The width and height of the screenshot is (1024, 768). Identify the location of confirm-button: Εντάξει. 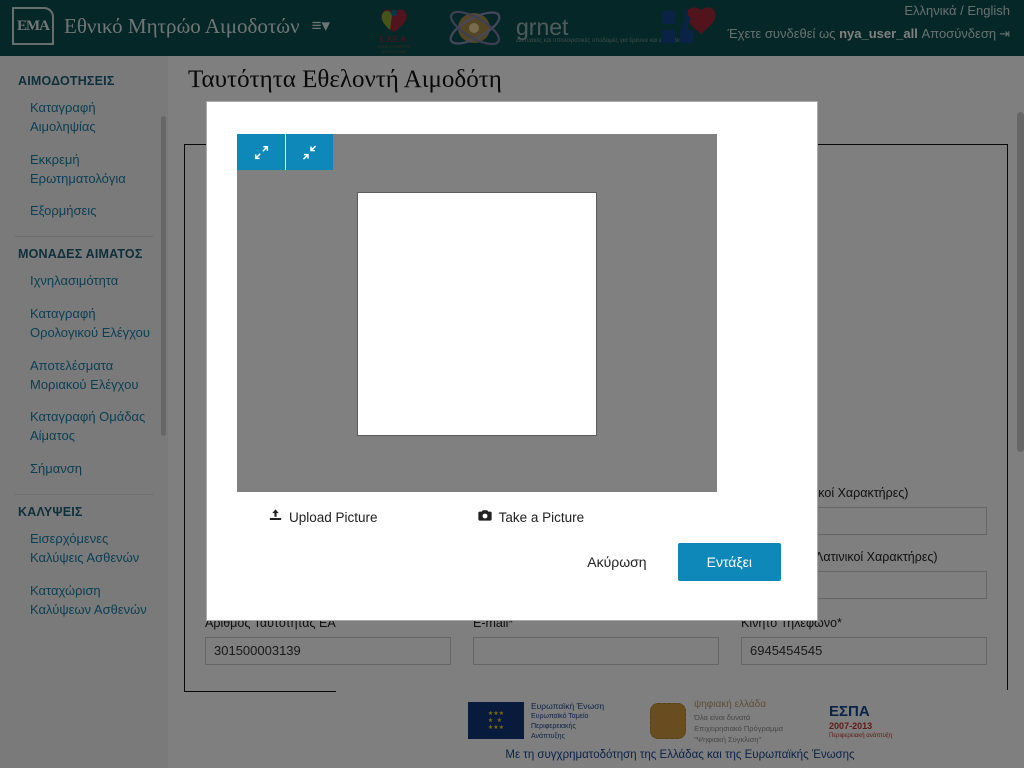
(729, 562).